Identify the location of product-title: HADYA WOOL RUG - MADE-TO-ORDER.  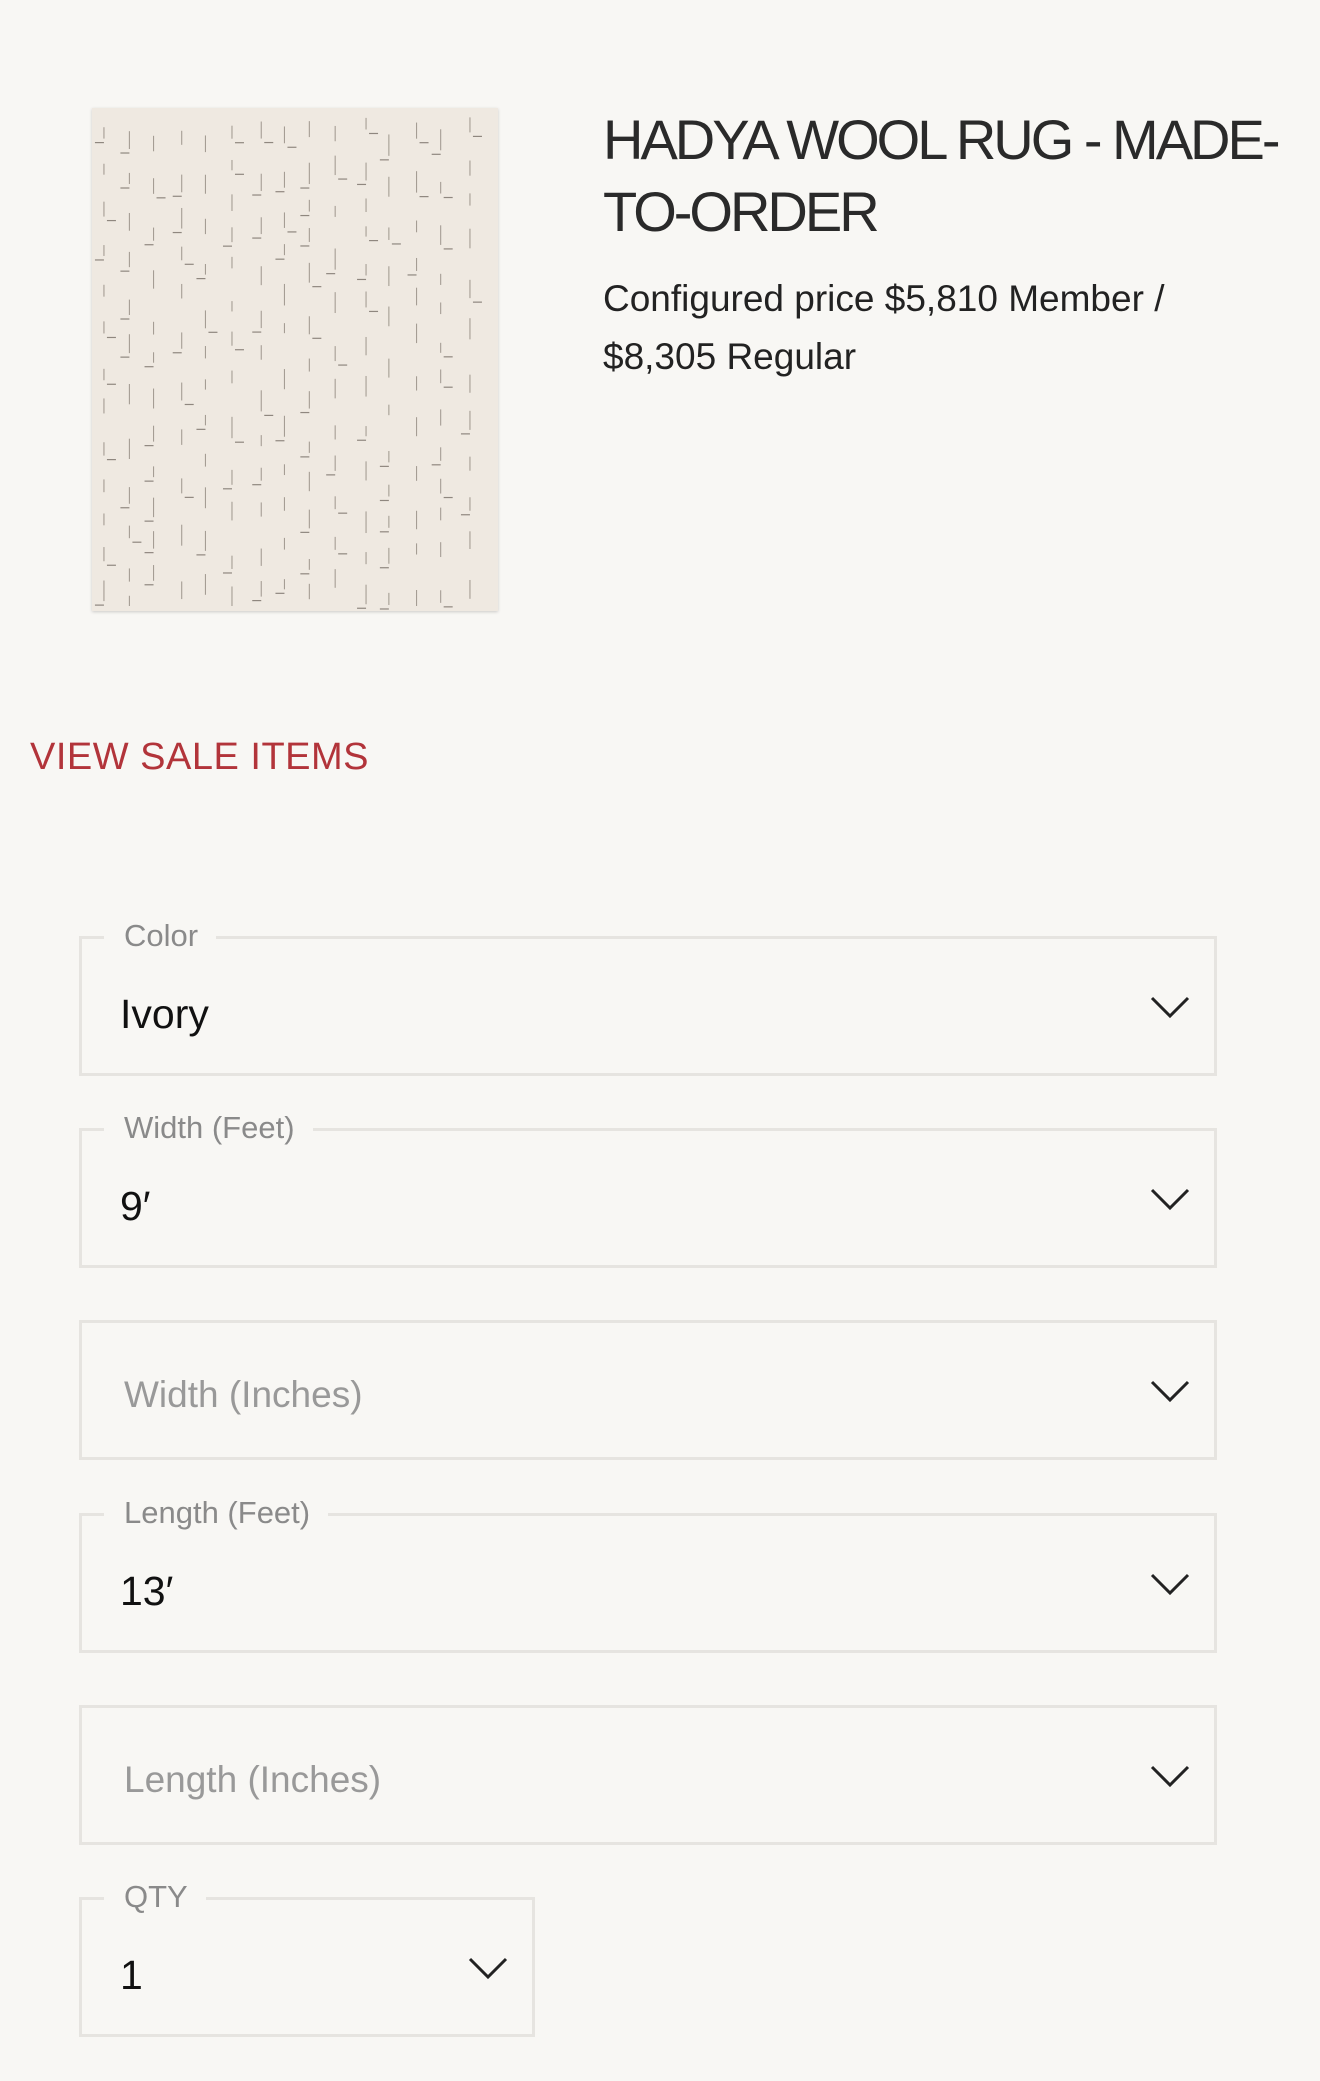
(942, 175).